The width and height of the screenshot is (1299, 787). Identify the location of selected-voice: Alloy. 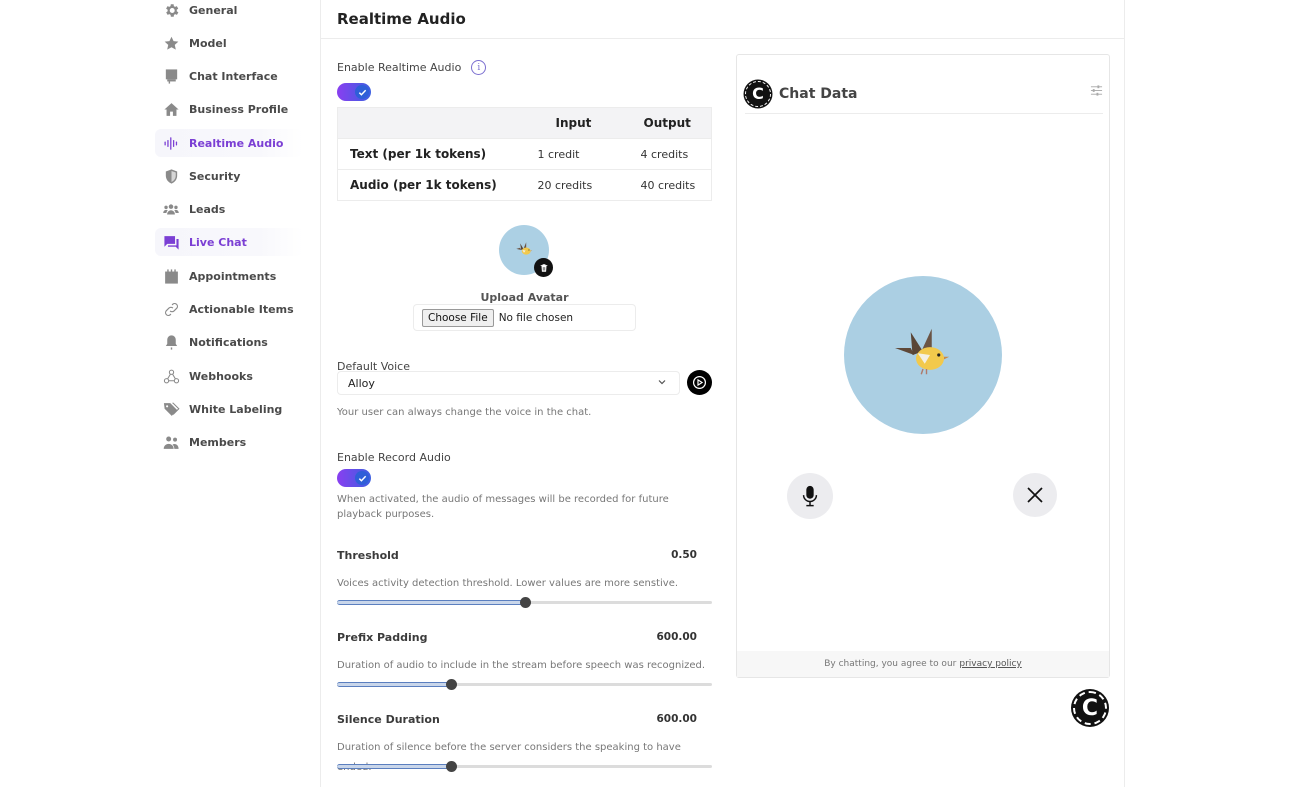
(361, 383).